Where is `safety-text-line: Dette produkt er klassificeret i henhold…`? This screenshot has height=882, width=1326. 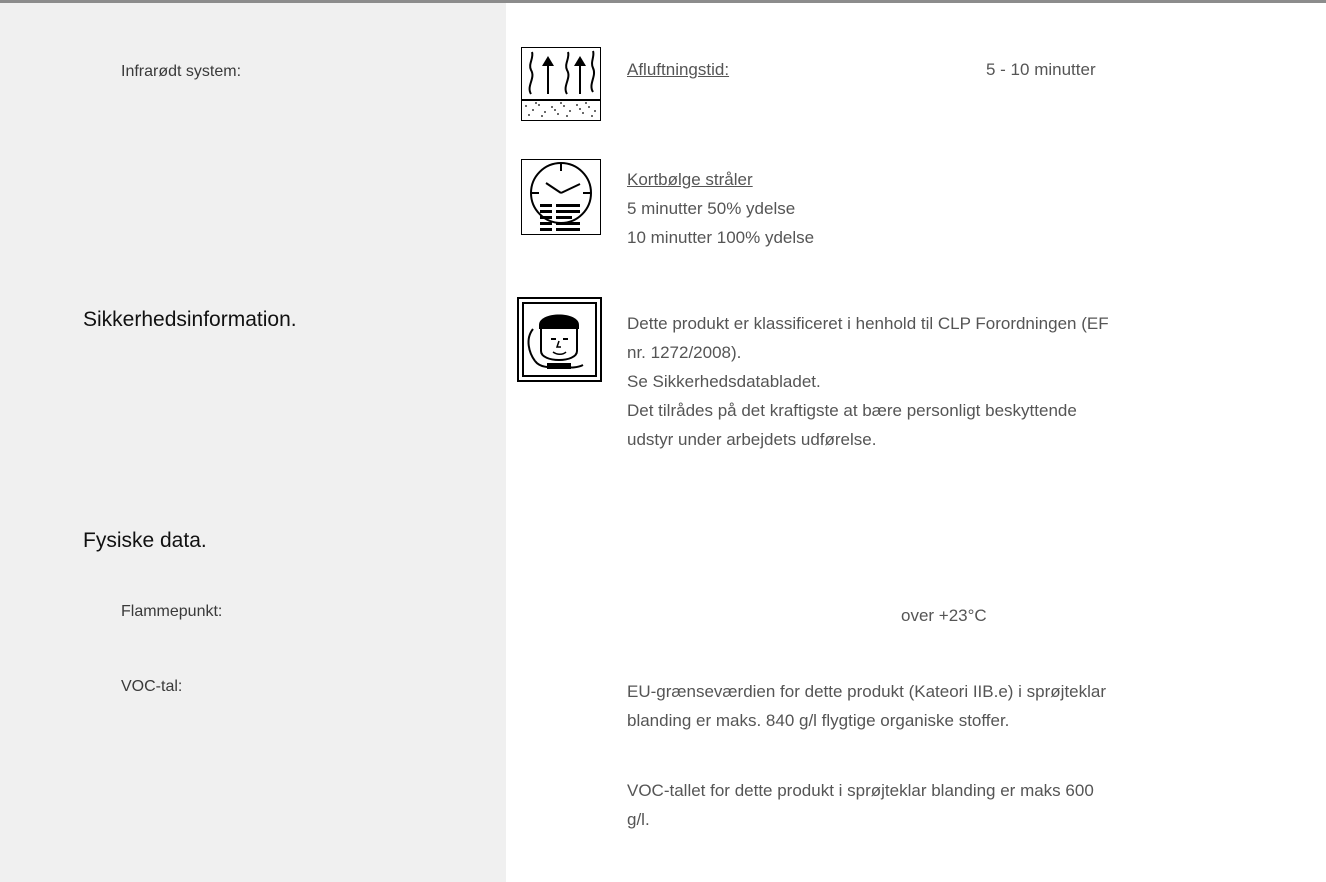 safety-text-line: Dette produkt er klassificeret i henhold… is located at coordinates (868, 323).